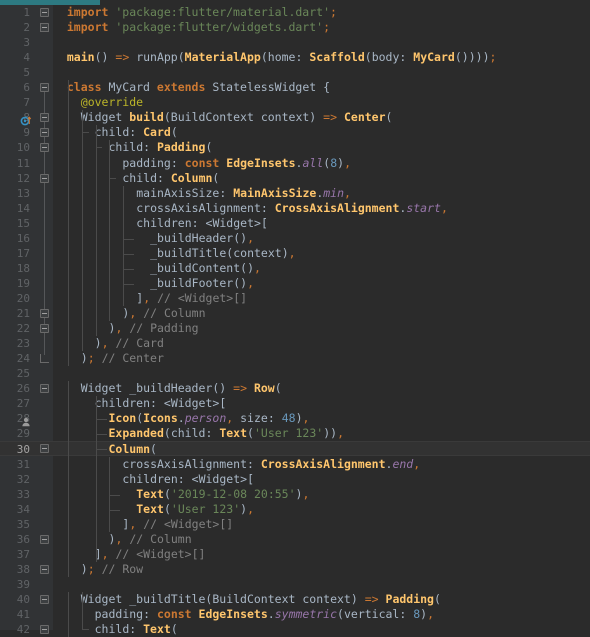 The image size is (590, 637). What do you see at coordinates (26, 420) in the screenshot?
I see `person-icon` at bounding box center [26, 420].